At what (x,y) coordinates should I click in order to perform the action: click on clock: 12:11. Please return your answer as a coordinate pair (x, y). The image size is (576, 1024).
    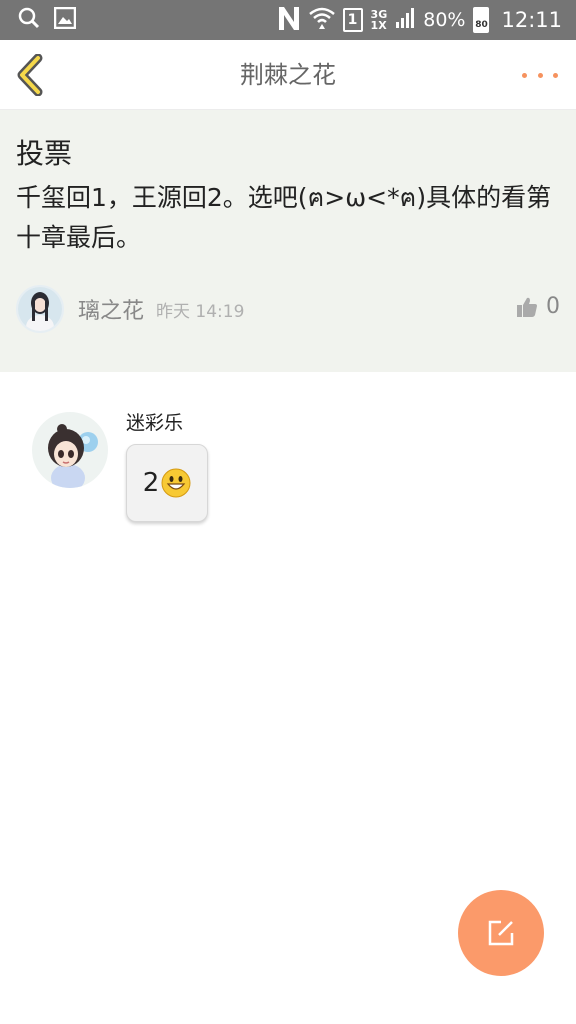
    Looking at the image, I should click on (531, 20).